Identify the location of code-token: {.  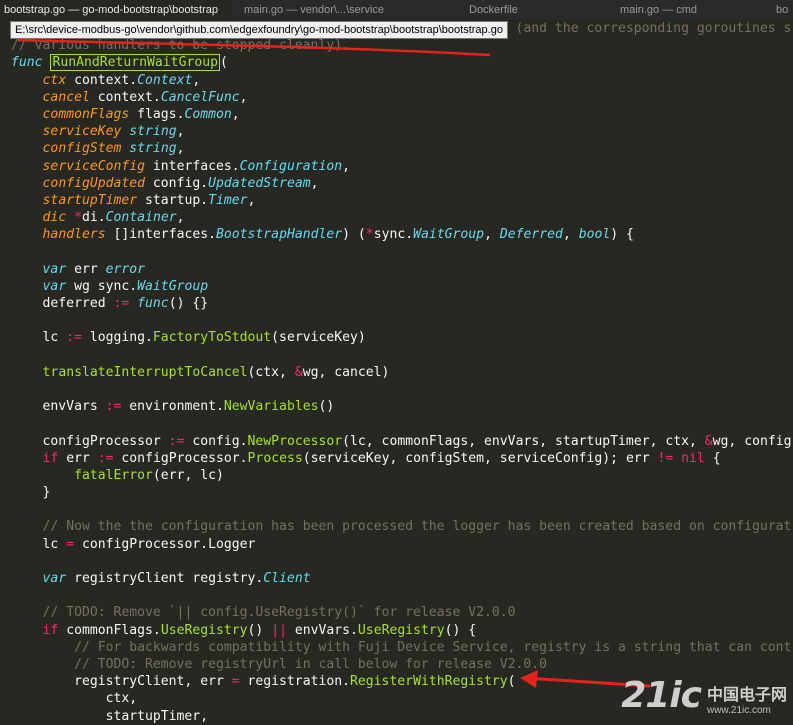
(712, 458).